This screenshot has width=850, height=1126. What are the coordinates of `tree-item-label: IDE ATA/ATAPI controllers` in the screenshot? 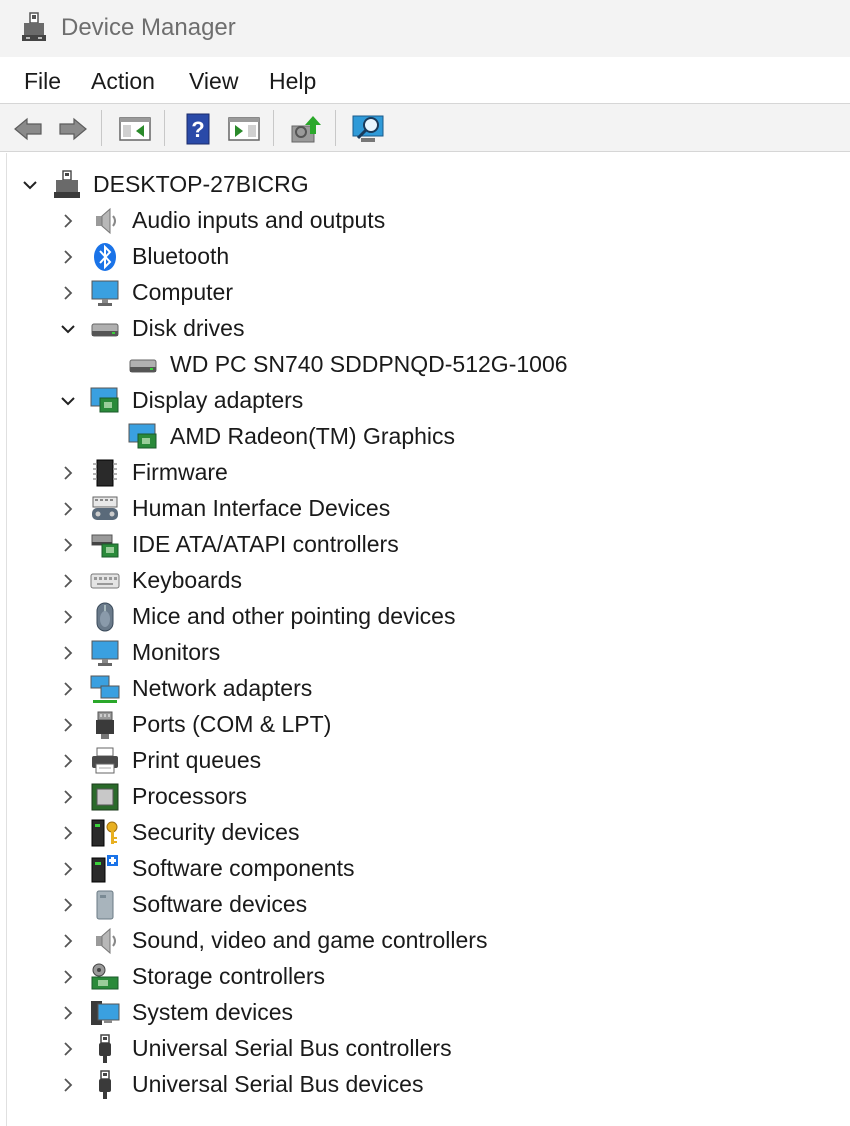 It's located at (265, 544).